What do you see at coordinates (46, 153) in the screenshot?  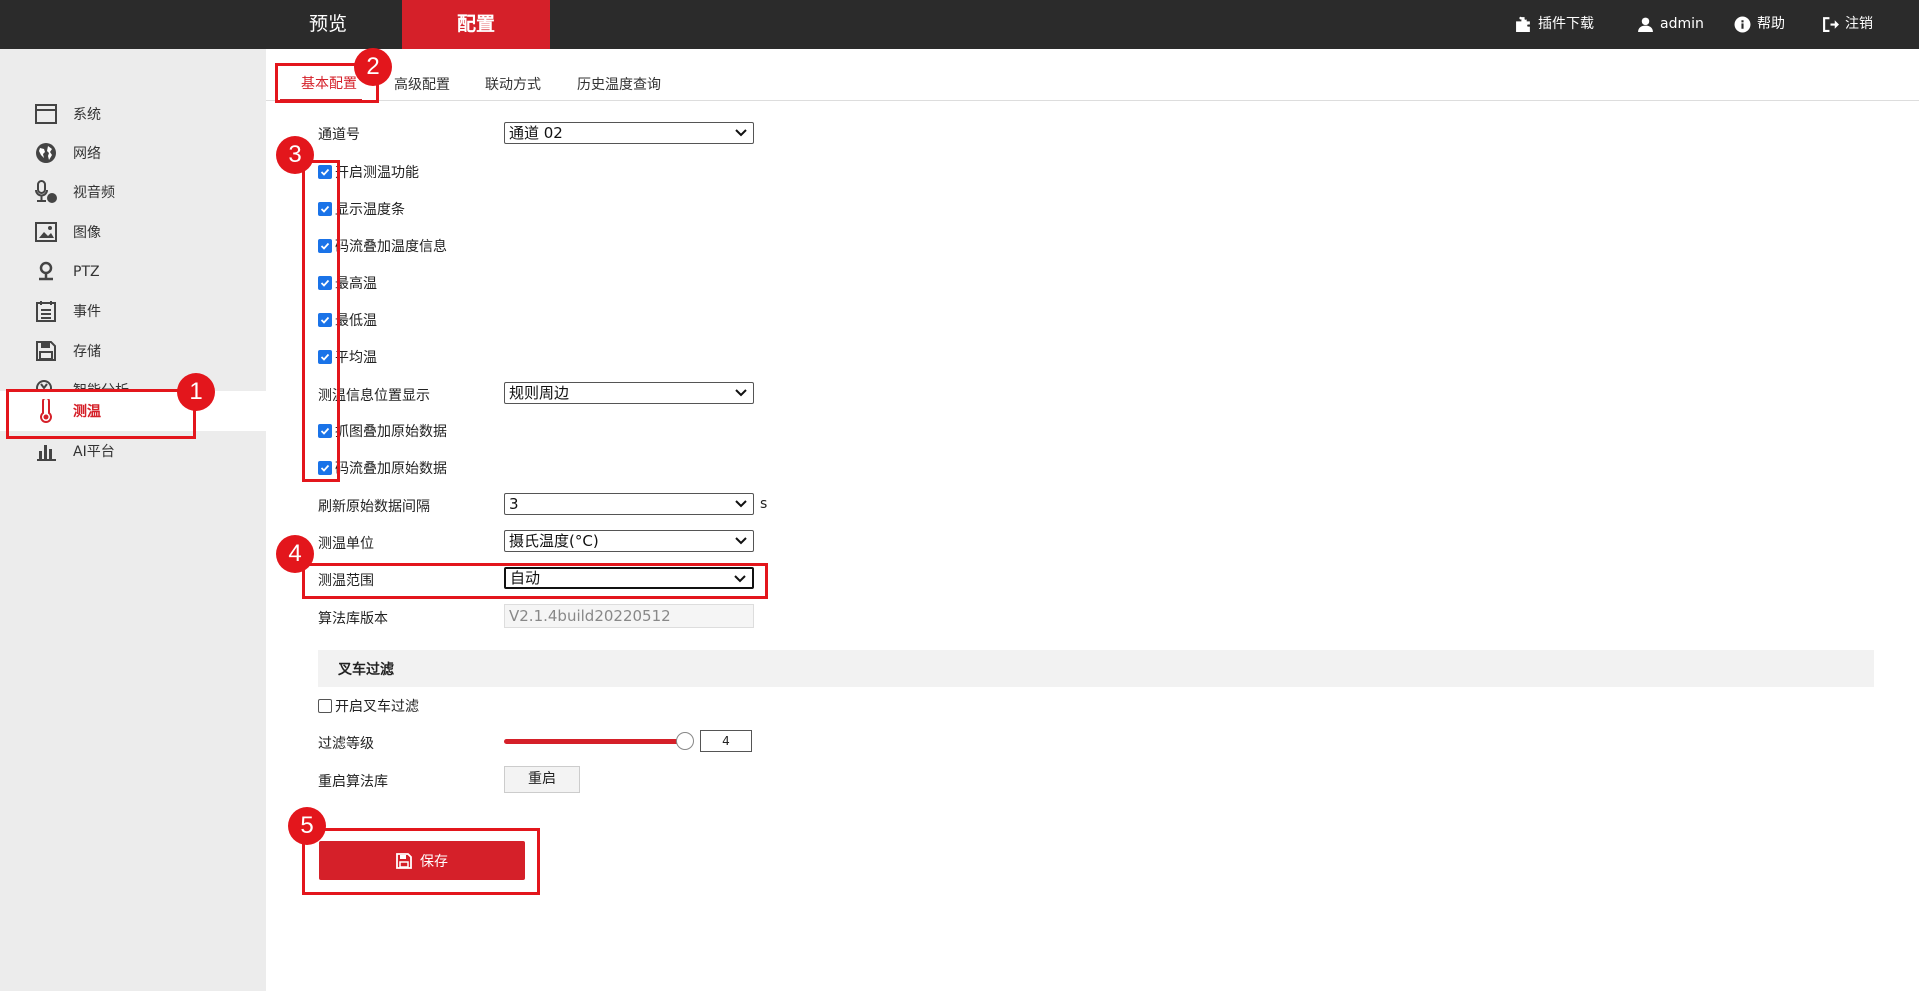 I see `globe-icon` at bounding box center [46, 153].